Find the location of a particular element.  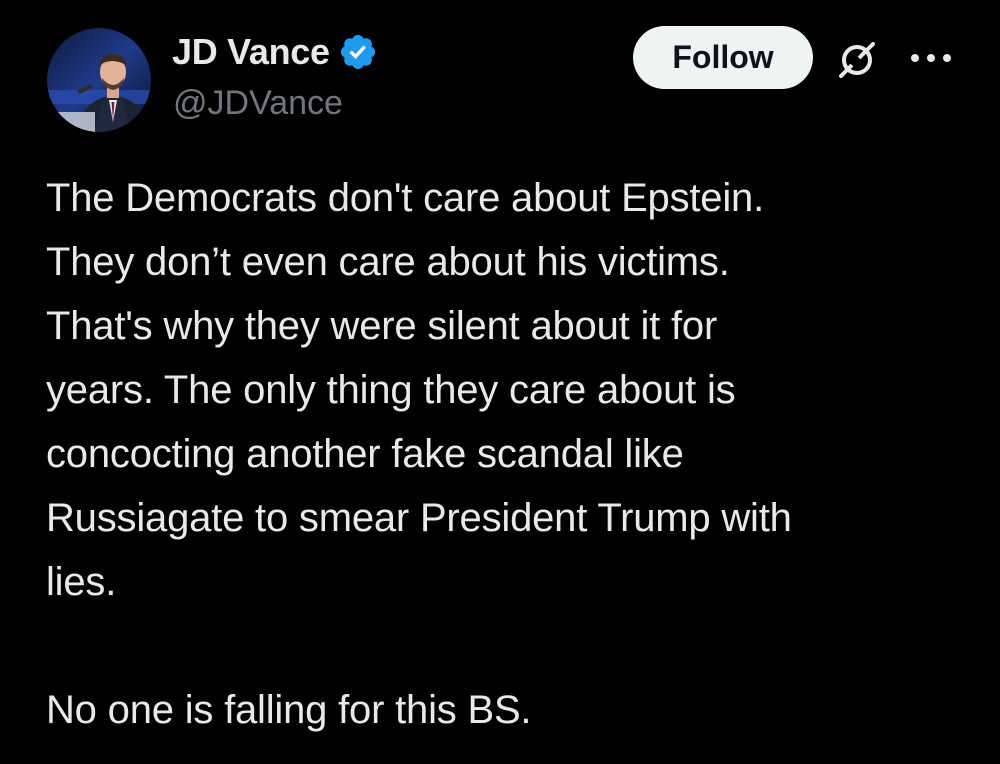

tweet-paragraph-2: No one is falling for this BS. is located at coordinates (289, 710).